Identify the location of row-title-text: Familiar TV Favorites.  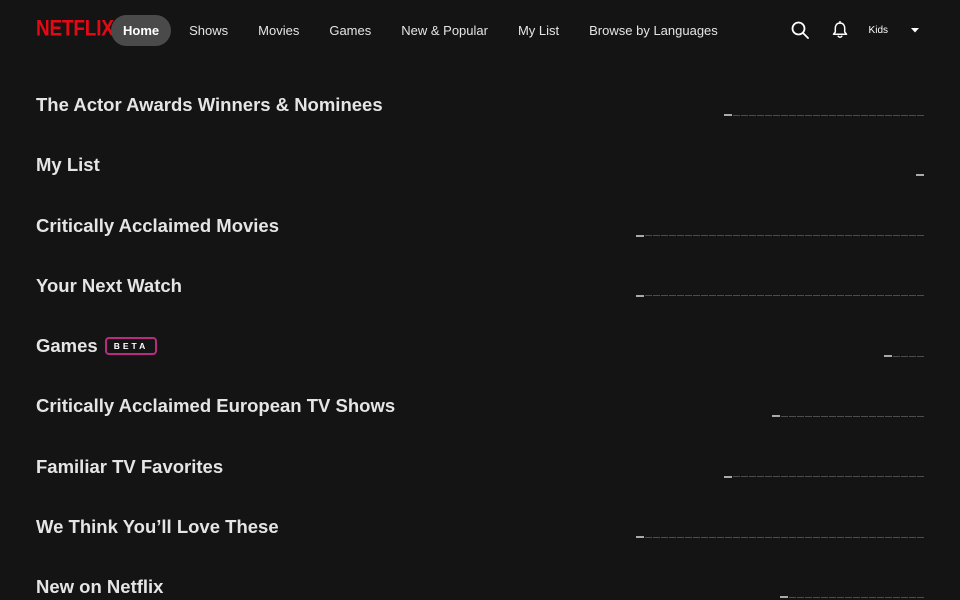
(130, 466).